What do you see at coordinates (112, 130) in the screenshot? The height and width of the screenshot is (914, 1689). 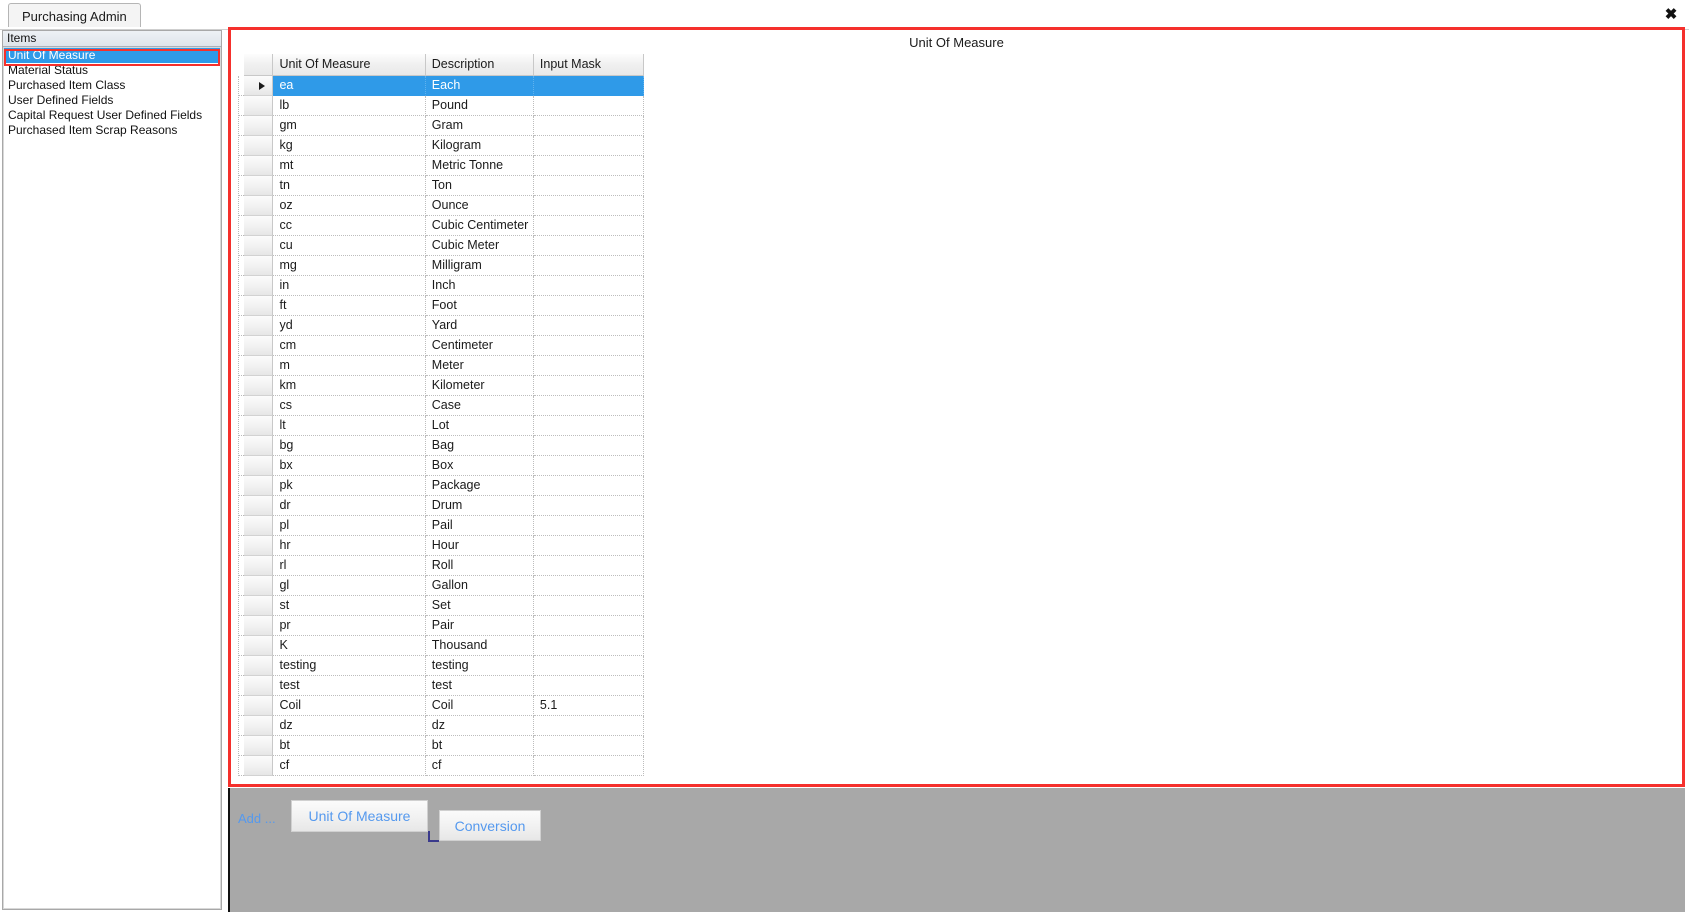 I see `sidebar-item-purchased-item-scrap-reasons: Purchased Item Scrap Reasons` at bounding box center [112, 130].